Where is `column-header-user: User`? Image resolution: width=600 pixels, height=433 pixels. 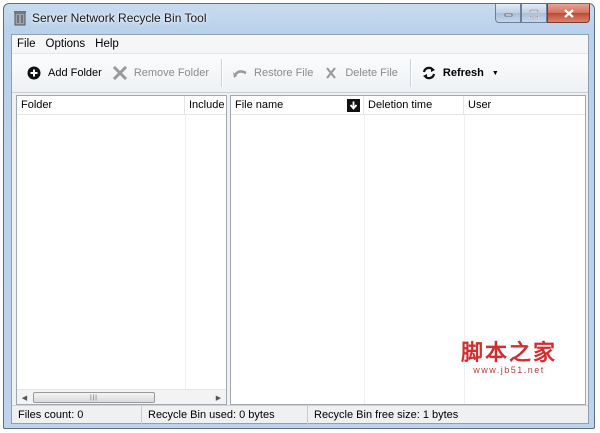 column-header-user: User is located at coordinates (524, 105).